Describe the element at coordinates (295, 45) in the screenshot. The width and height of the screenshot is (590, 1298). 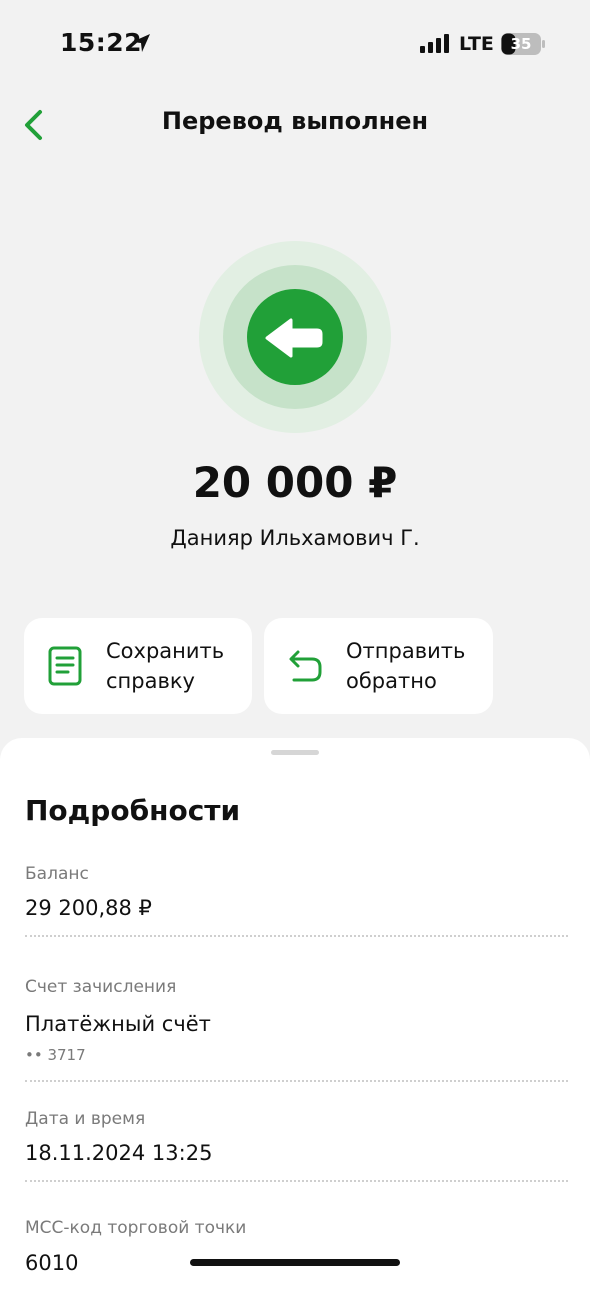
I see `status-bar: 15:22 LTE 35` at that location.